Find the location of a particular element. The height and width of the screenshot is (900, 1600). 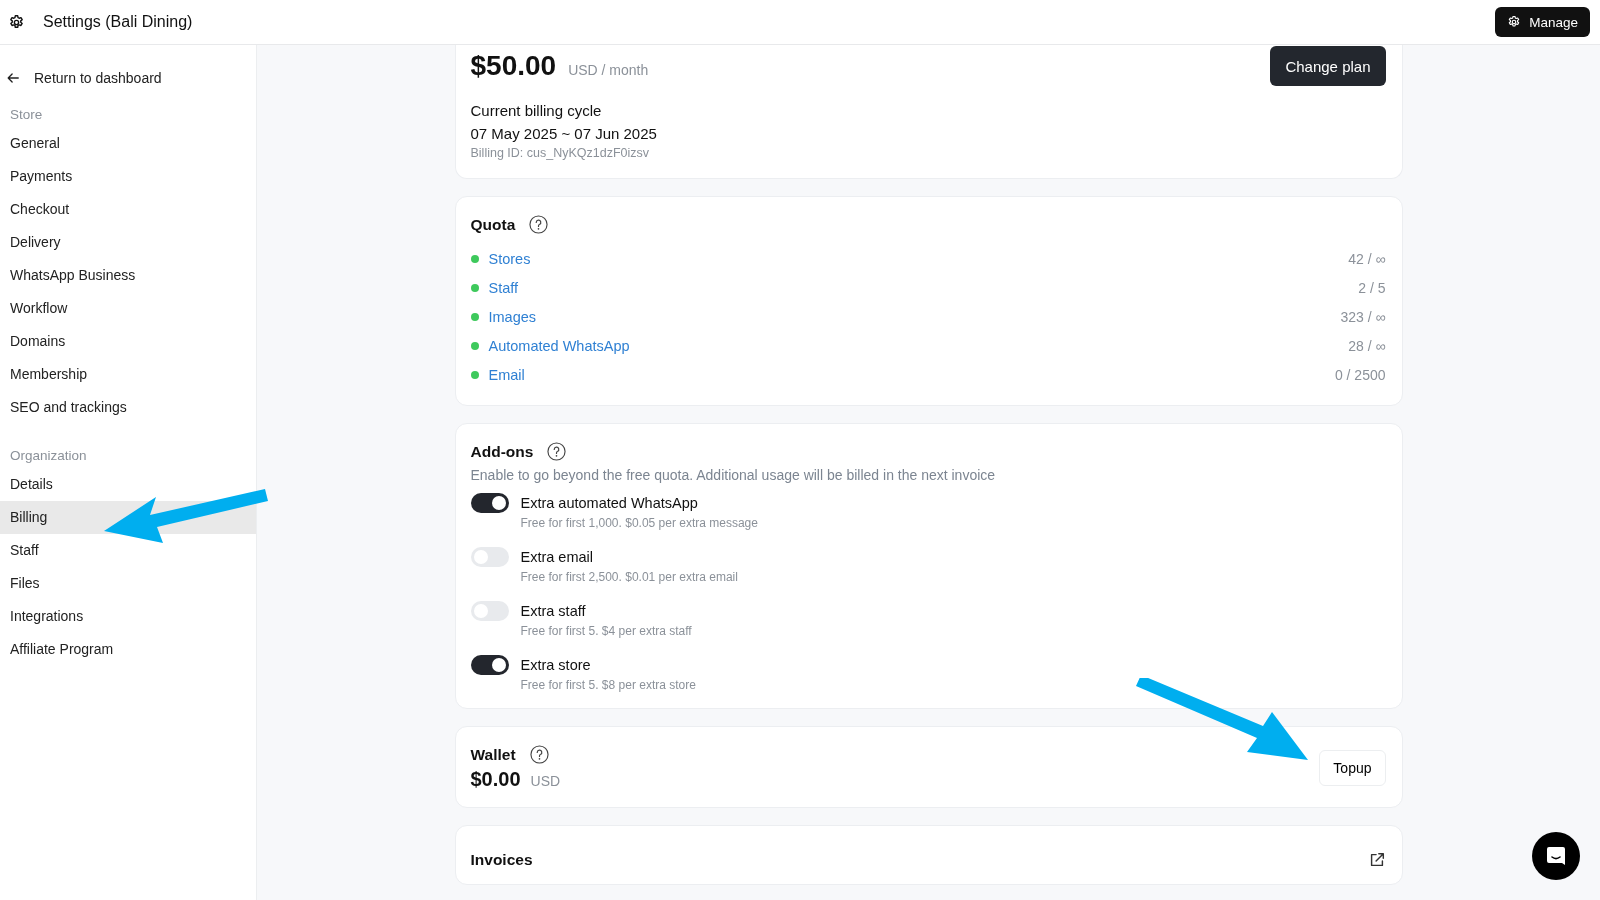

card-title: Add-ons is located at coordinates (502, 451).